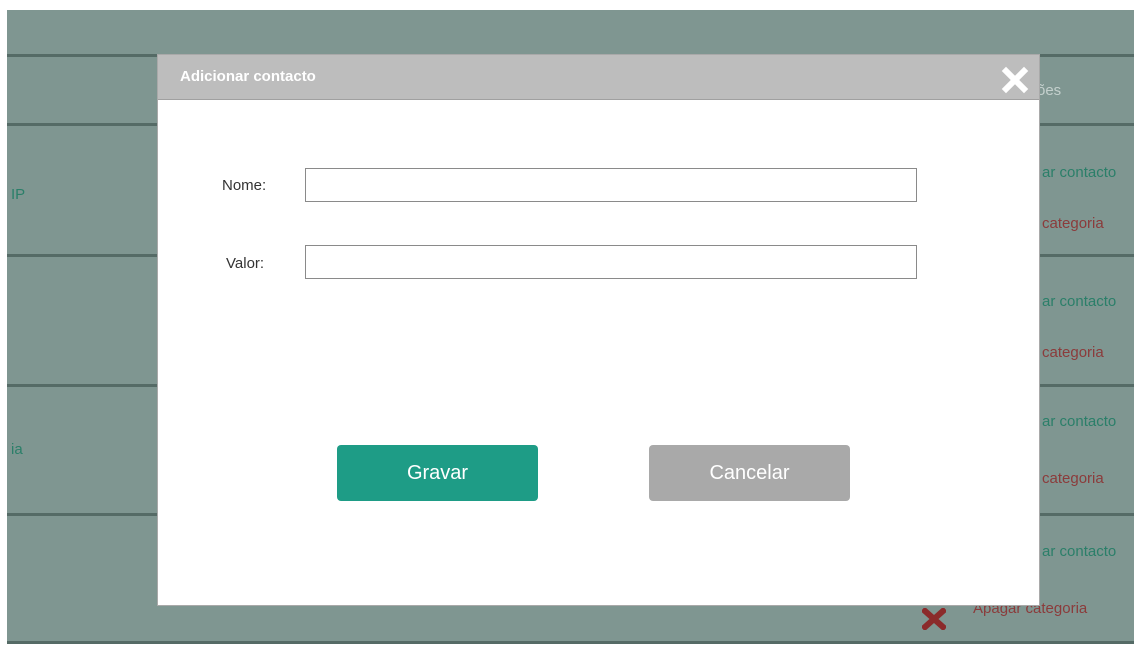 The image size is (1134, 648). I want to click on dialog-title: Adicionar contacto, so click(248, 76).